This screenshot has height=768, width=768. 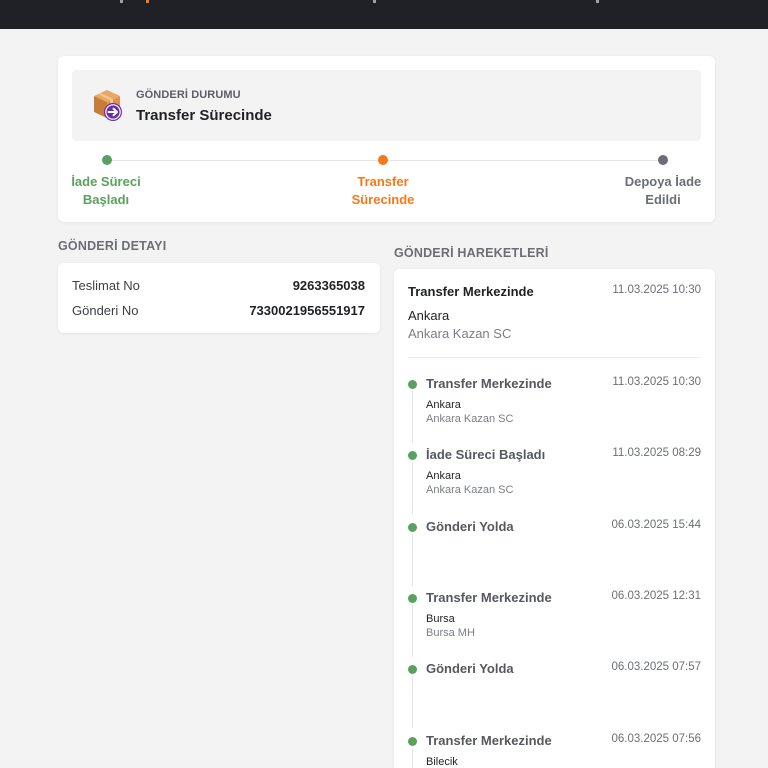 I want to click on timeline-item: Gönderi Yolda 06.03.2025 07:57, so click(x=554, y=693).